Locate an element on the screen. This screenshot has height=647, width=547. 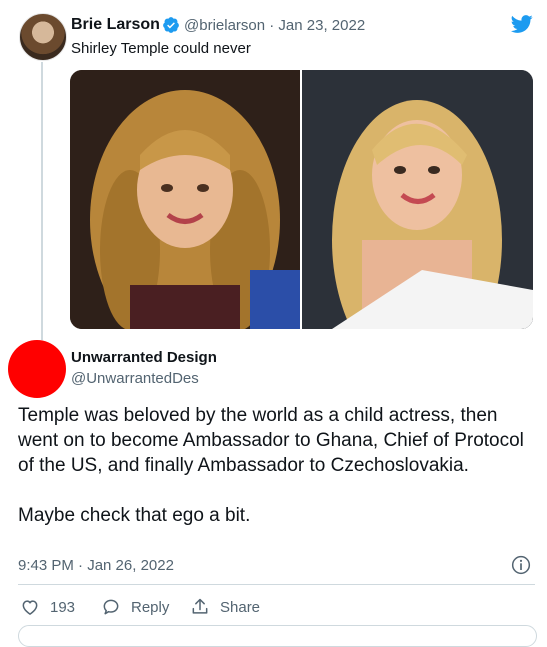
info-icon is located at coordinates (521, 565).